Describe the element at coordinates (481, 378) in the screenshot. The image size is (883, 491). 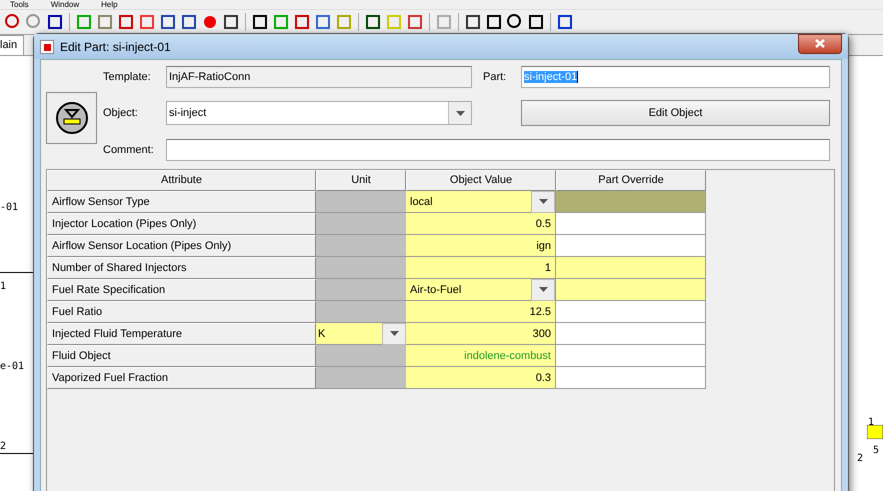
I see `value-cell: 0.3` at that location.